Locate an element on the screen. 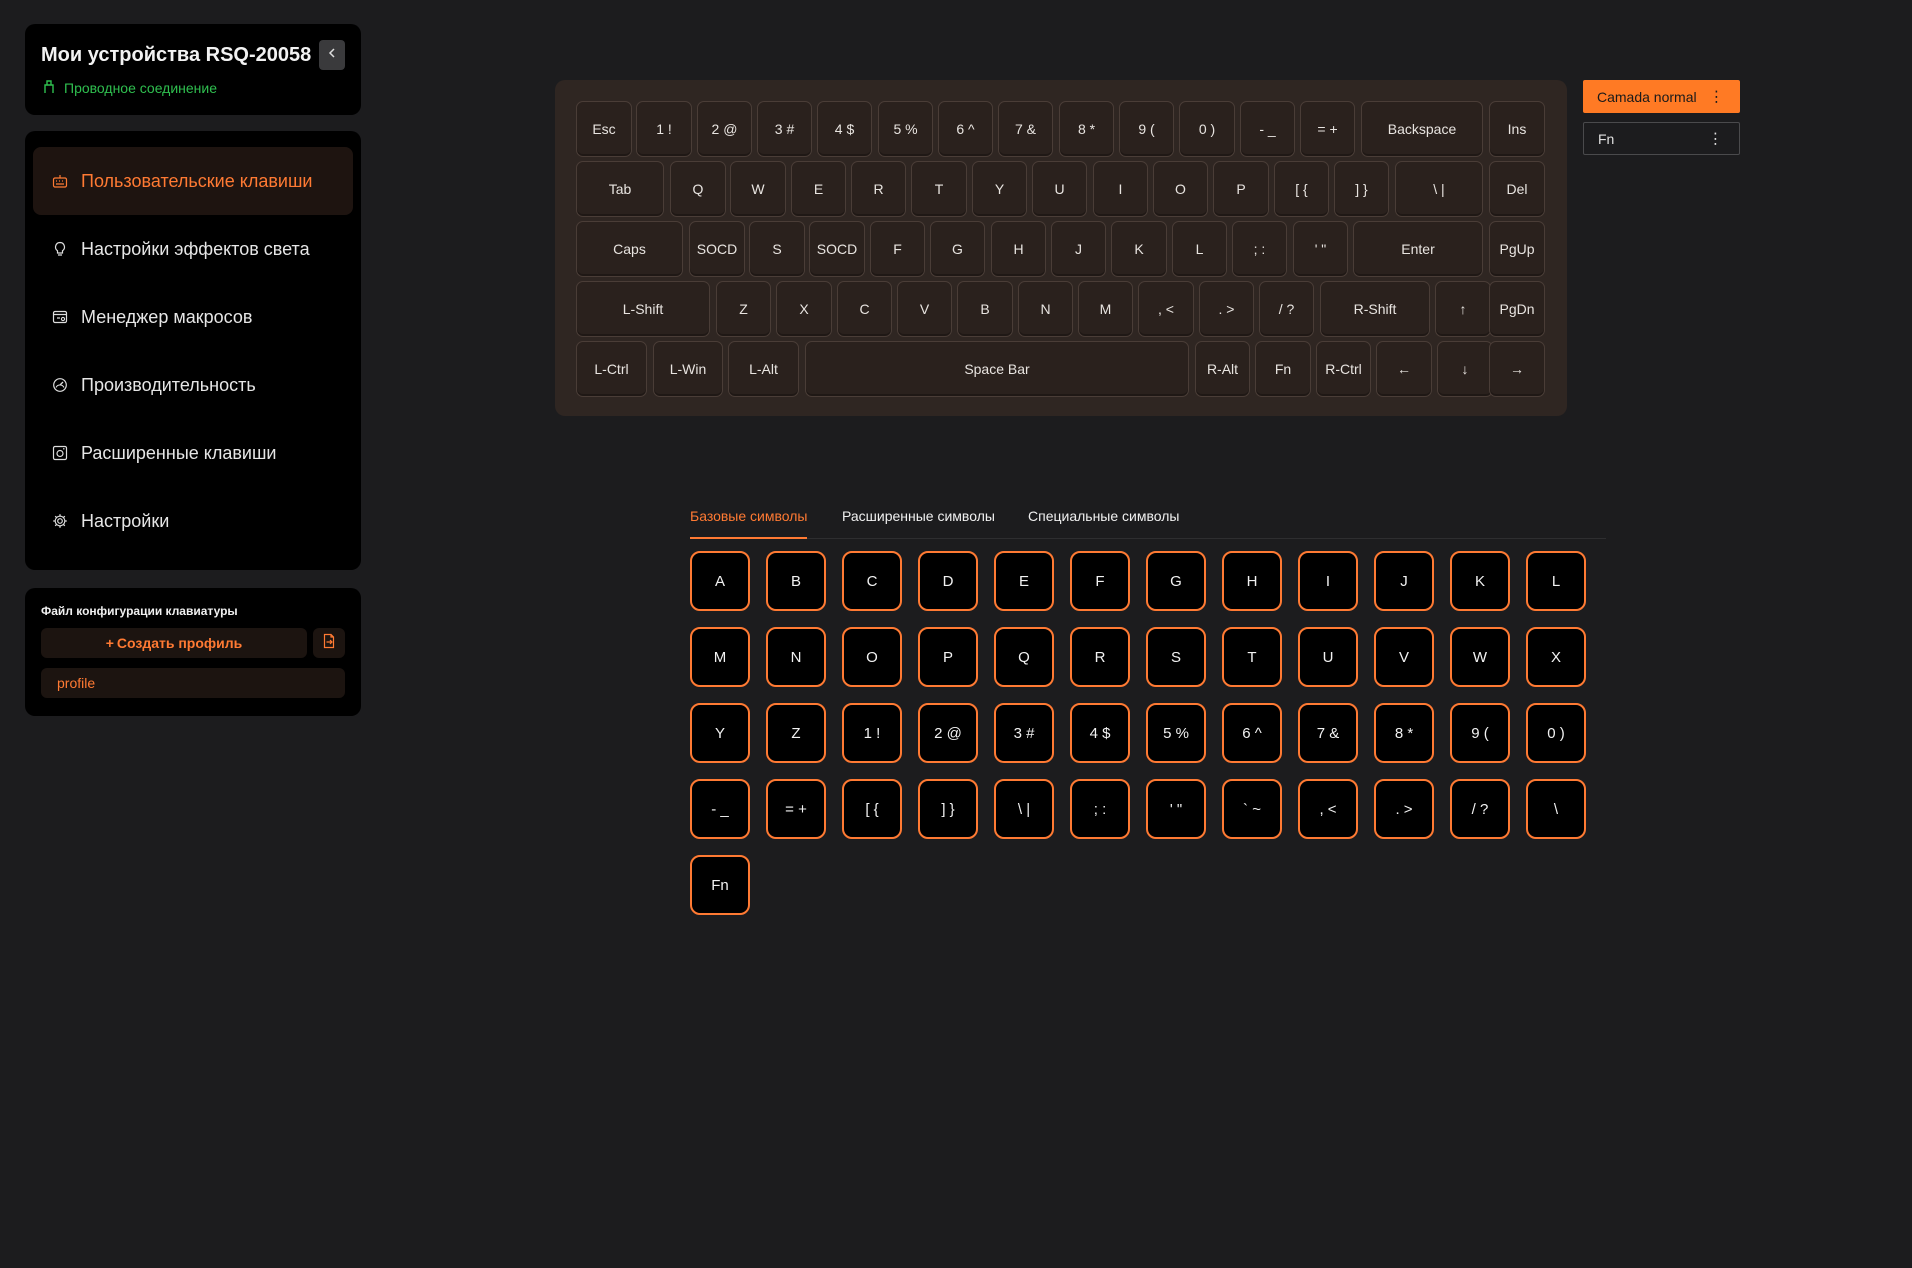  layer-normal-button: Camada normal ⋮ is located at coordinates (1661, 96).